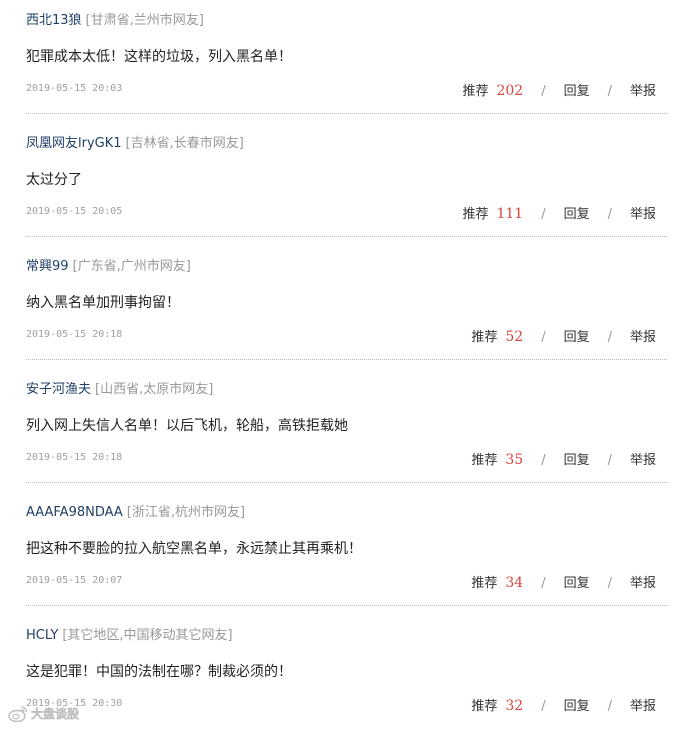  What do you see at coordinates (559, 89) in the screenshot?
I see `comment-actions: 推荐 202 / 回复 / 举报` at bounding box center [559, 89].